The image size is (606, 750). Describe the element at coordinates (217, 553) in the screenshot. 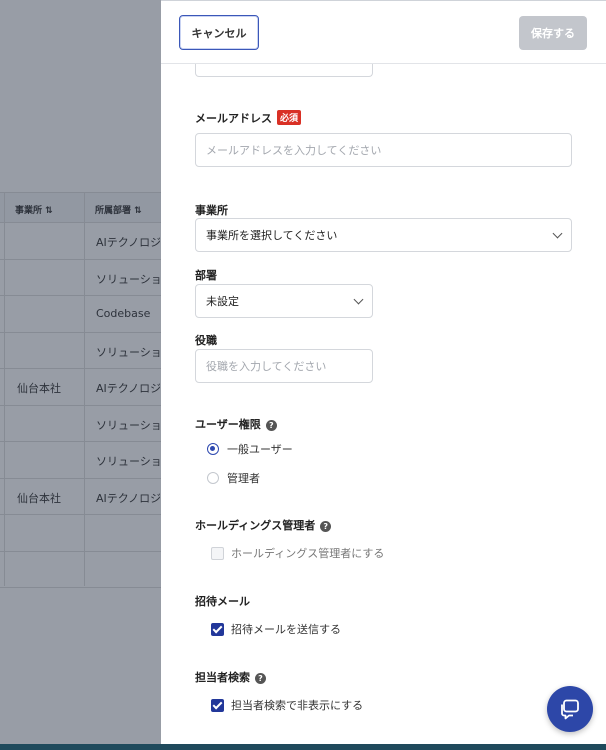

I see `checkbox-disabled` at that location.